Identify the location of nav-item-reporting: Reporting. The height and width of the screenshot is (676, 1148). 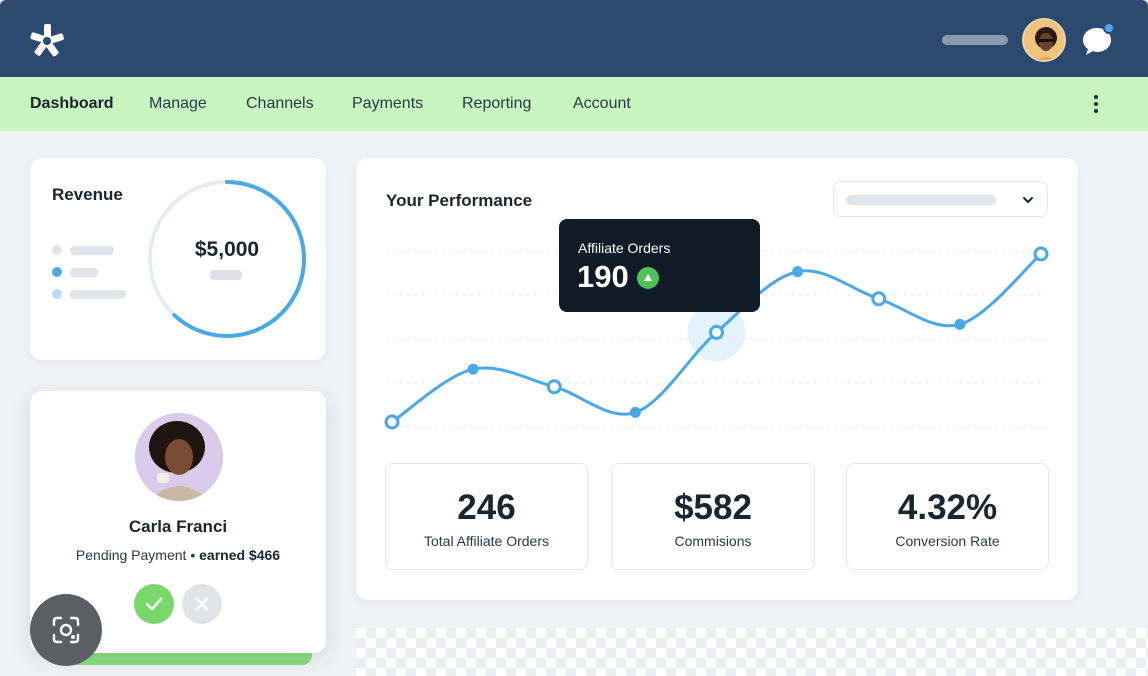
(496, 104).